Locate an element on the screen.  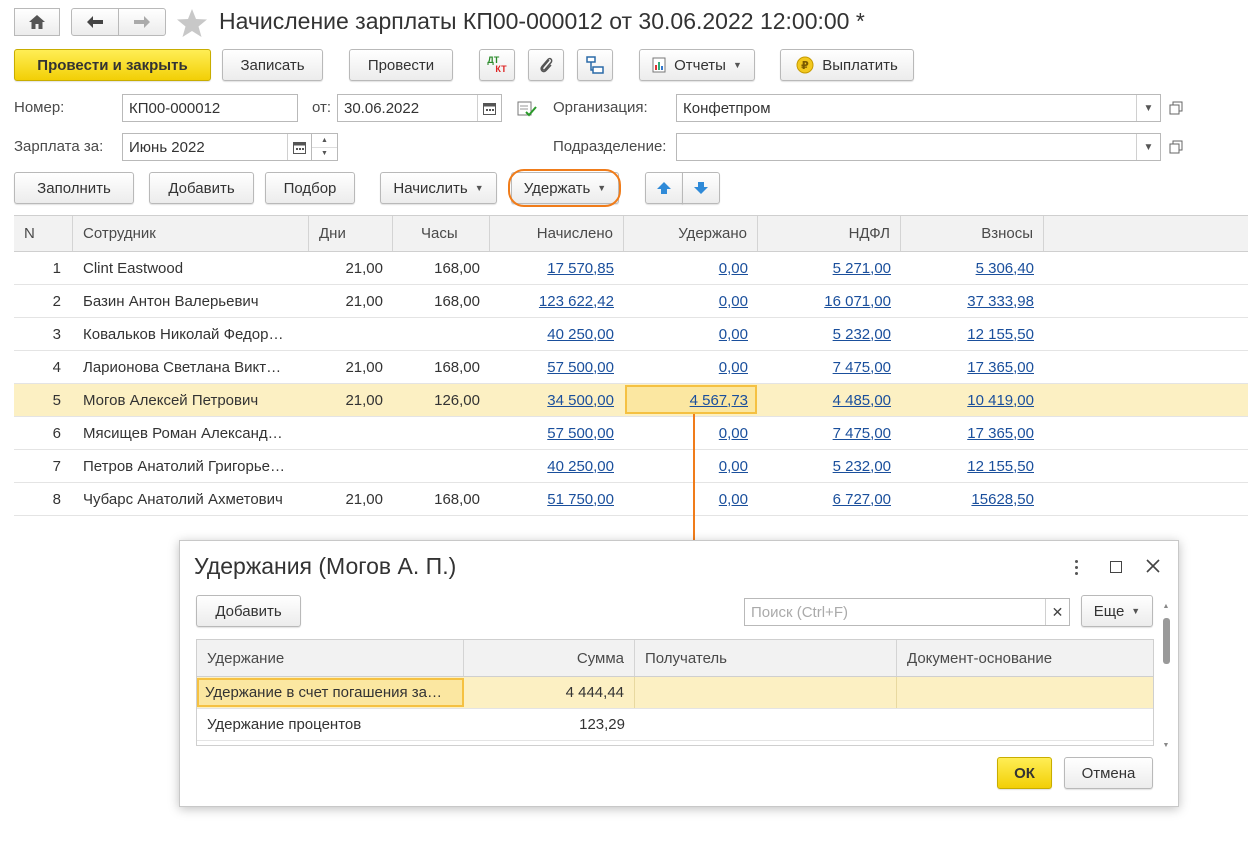
cell-contributions: 10 419,00 is located at coordinates (972, 400).